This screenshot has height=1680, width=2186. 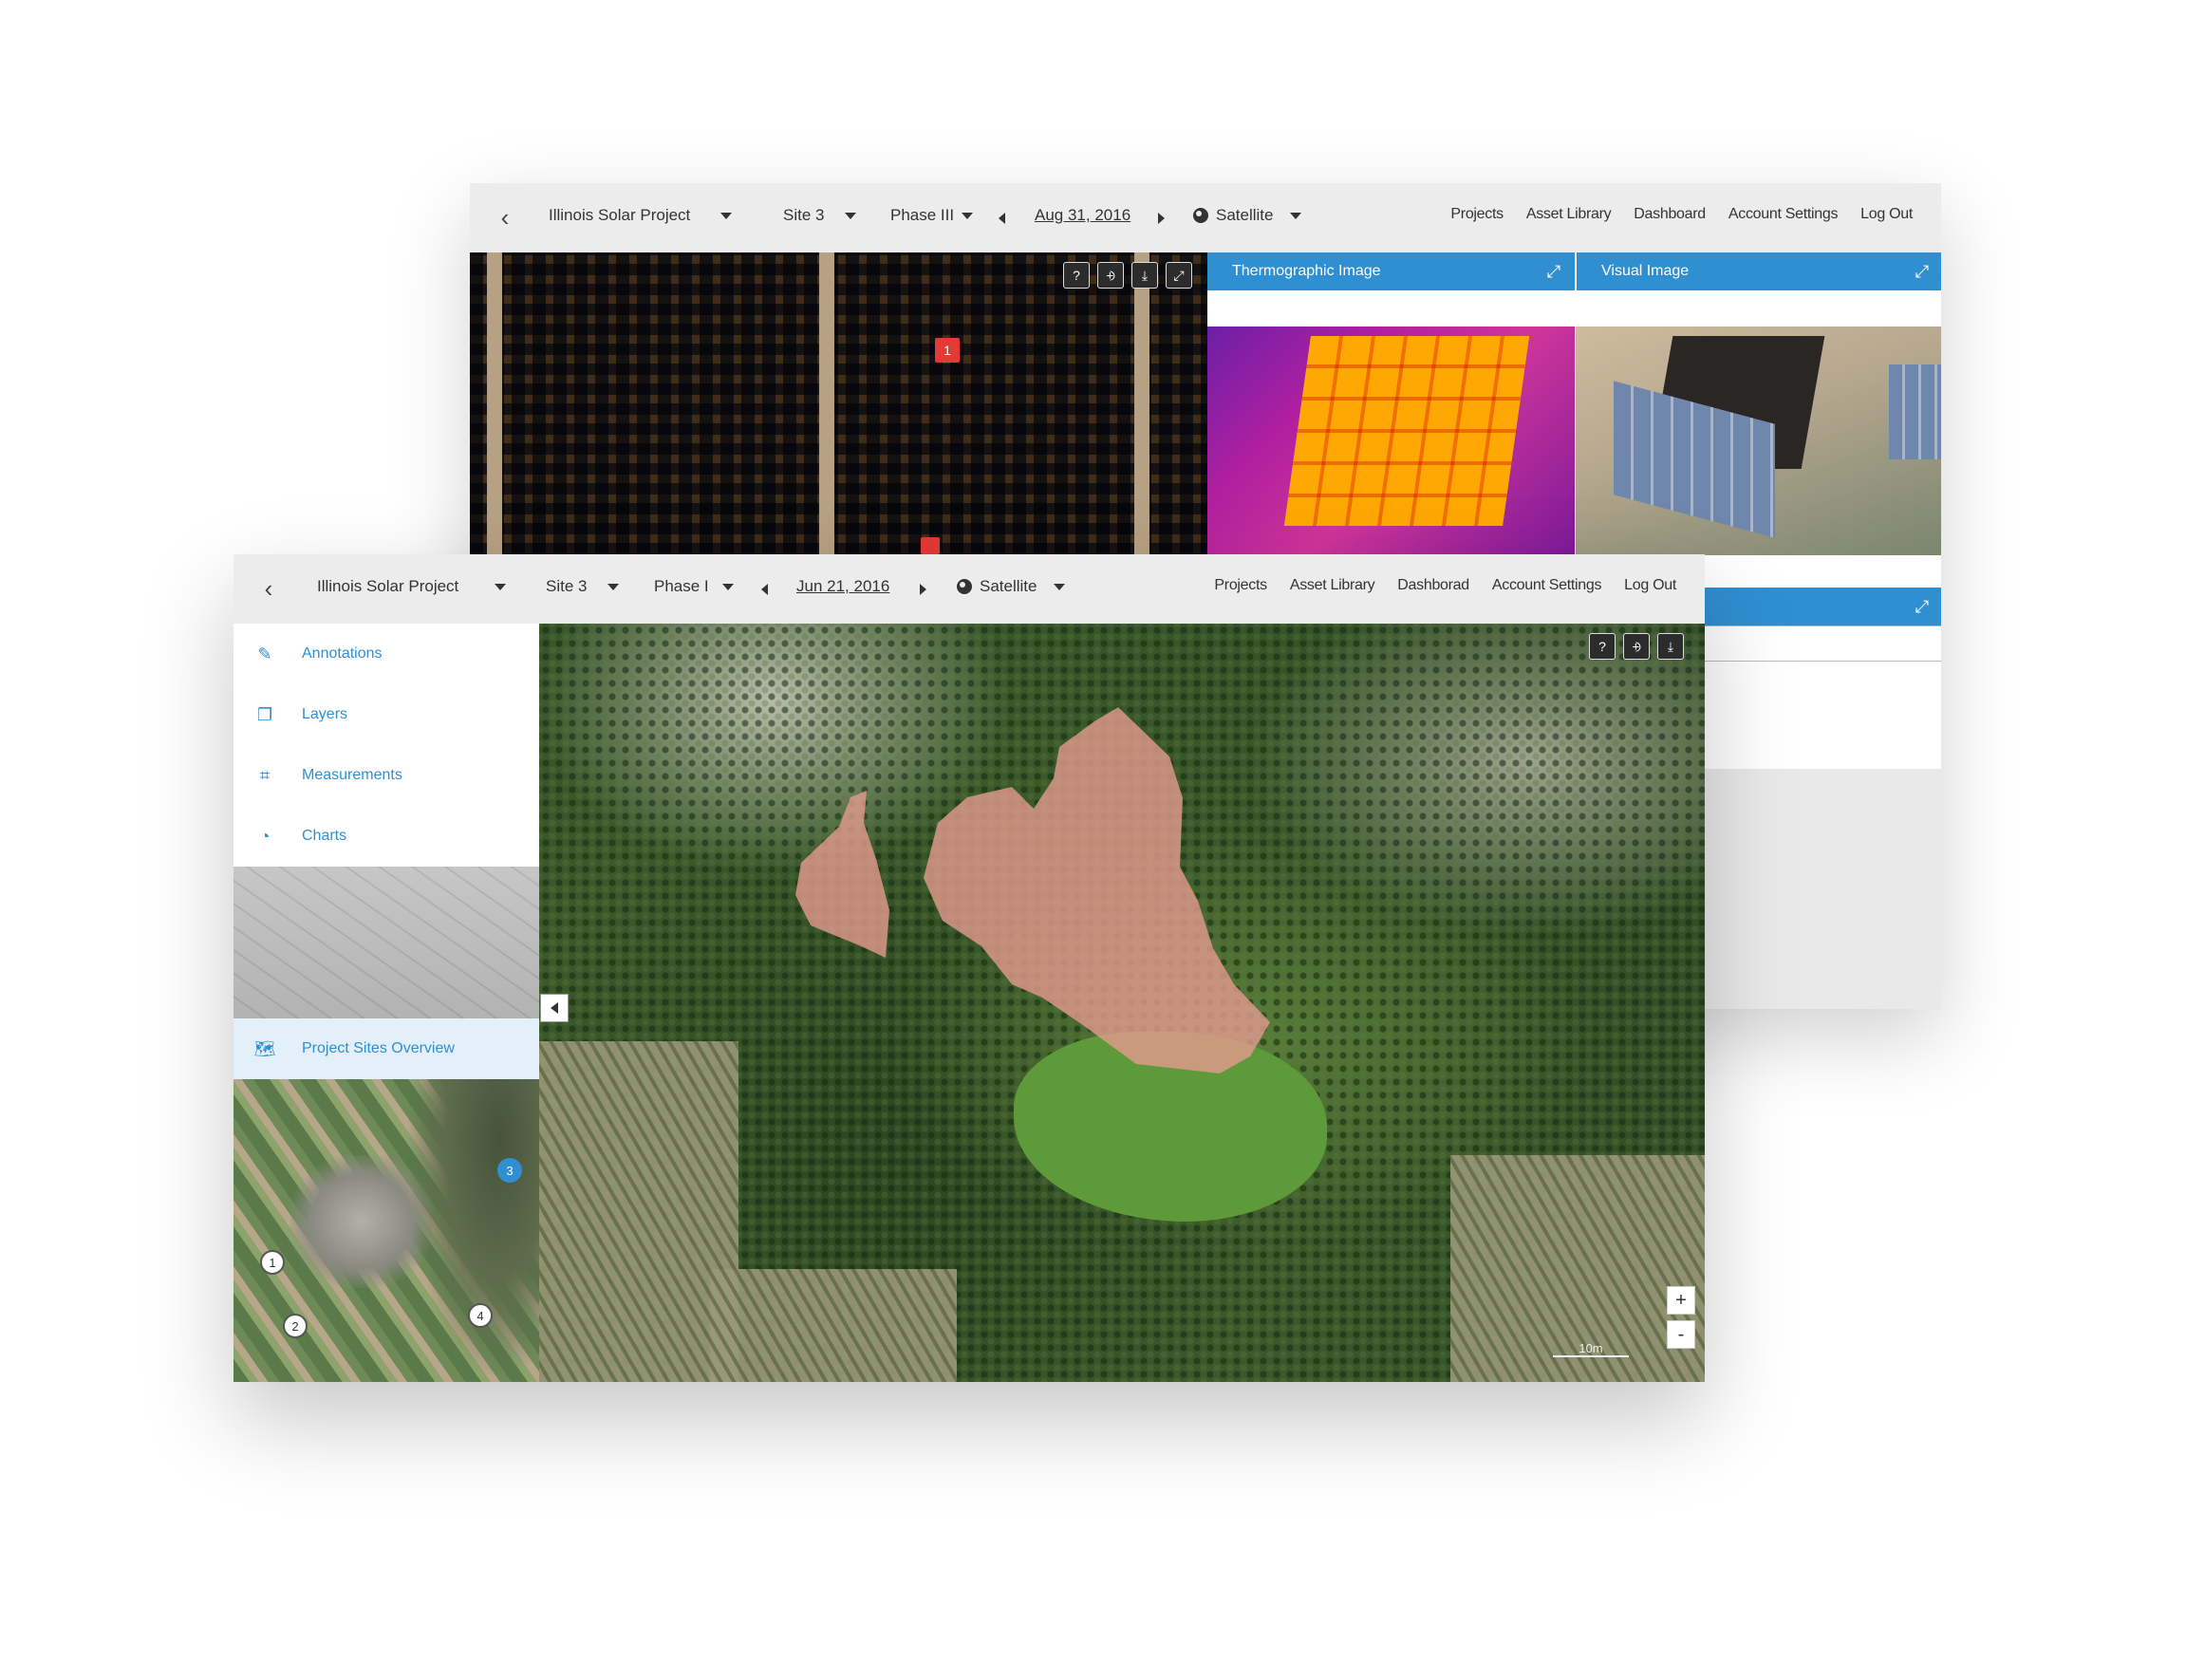 I want to click on annotated-area-left, so click(x=842, y=875).